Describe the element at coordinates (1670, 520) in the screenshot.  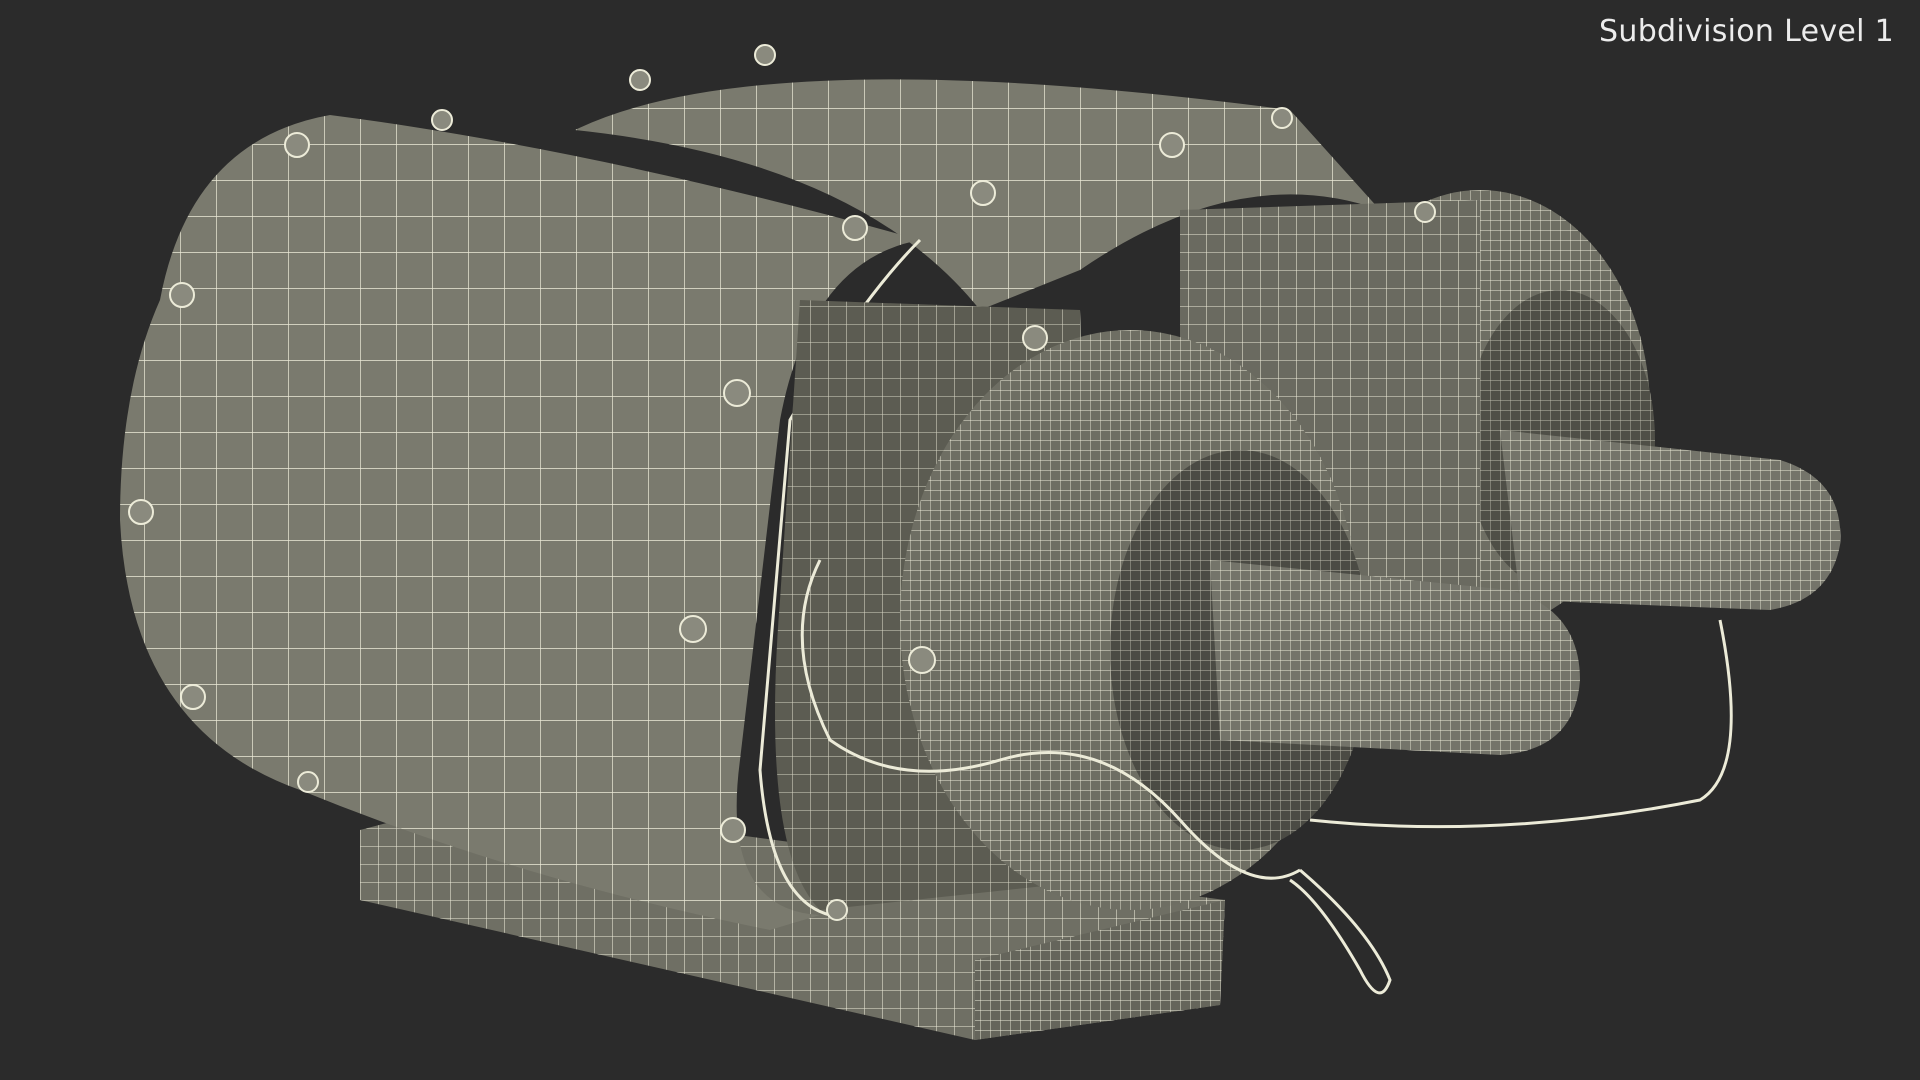
I see `rear-nozzle` at that location.